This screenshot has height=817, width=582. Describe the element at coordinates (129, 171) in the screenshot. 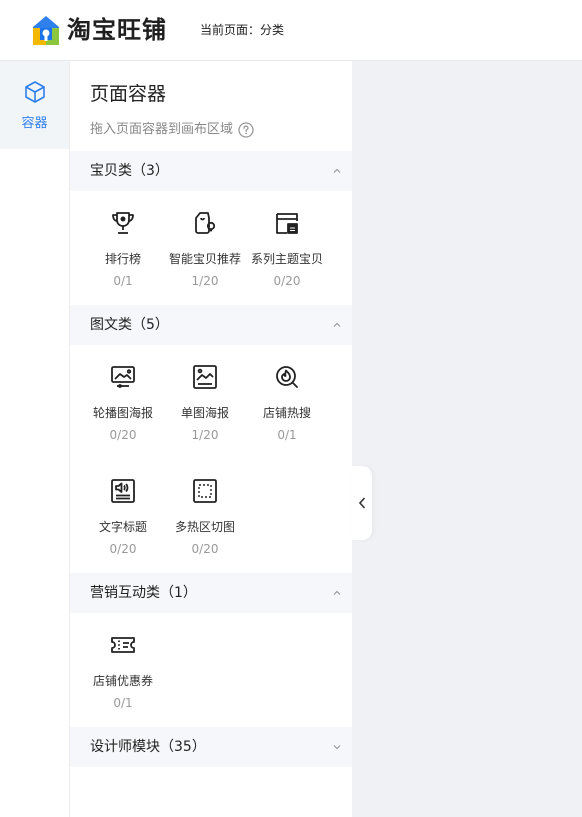

I see `category-label: 宝贝类（3）` at that location.